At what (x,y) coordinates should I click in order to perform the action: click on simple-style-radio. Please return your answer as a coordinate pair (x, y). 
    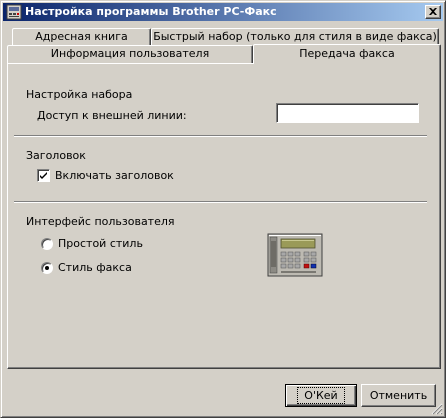
    Looking at the image, I should click on (47, 244).